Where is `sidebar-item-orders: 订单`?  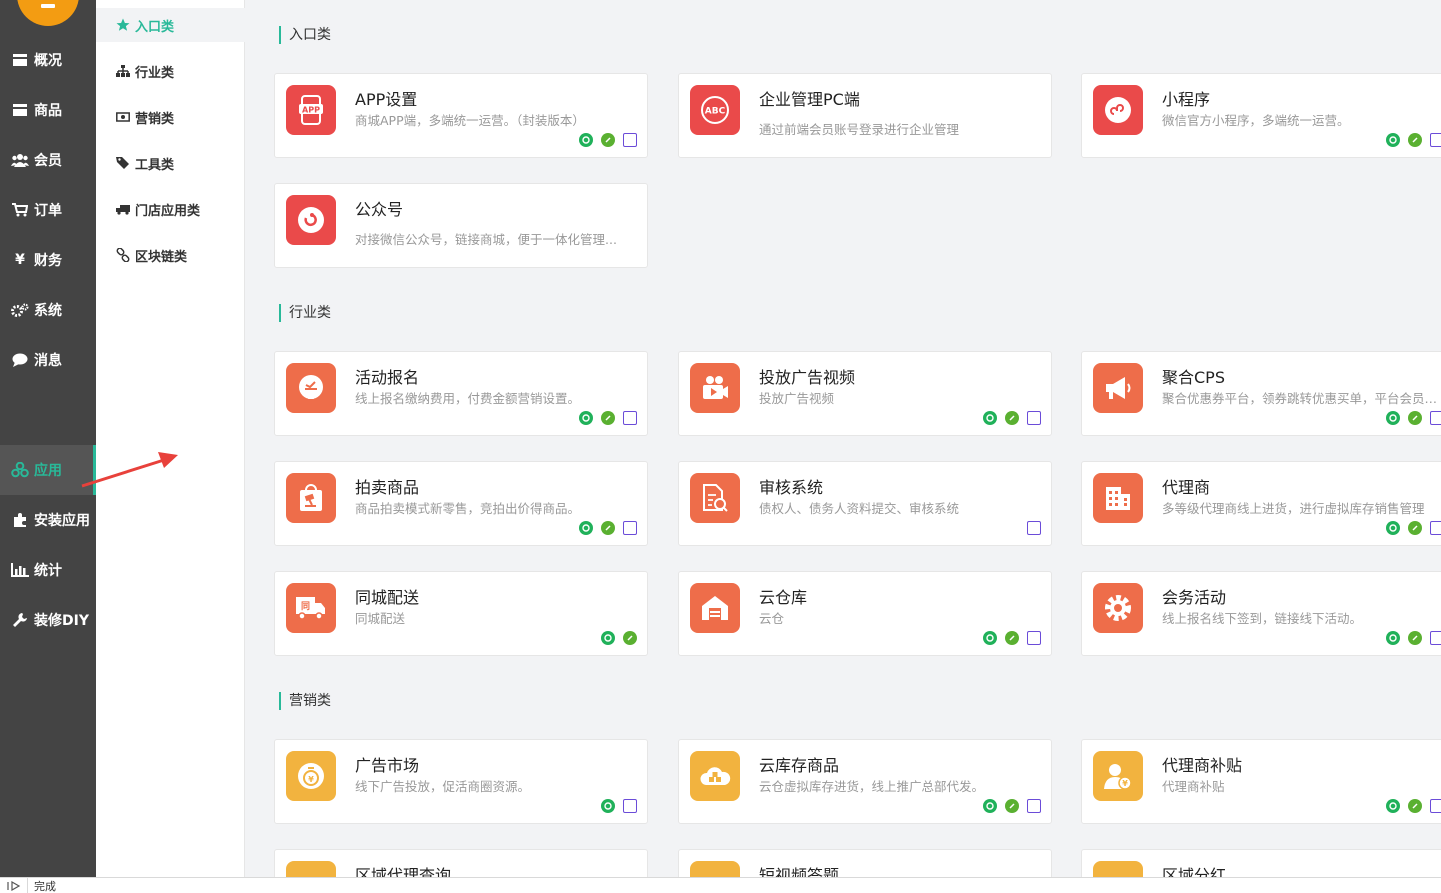 sidebar-item-orders: 订单 is located at coordinates (48, 210).